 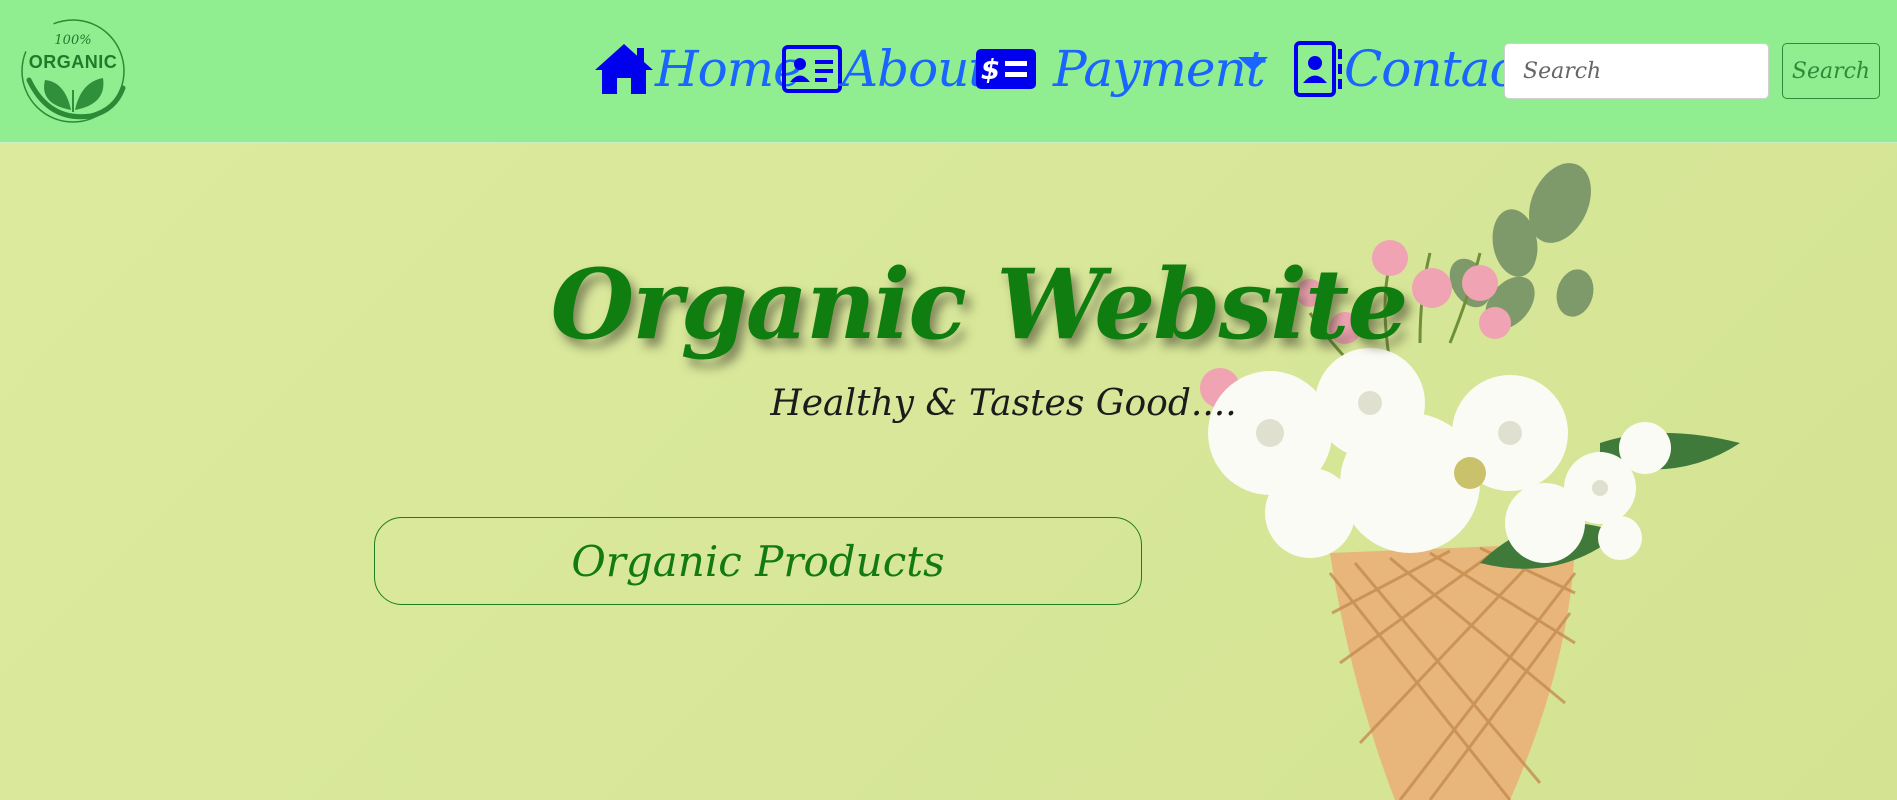 What do you see at coordinates (758, 561) in the screenshot?
I see `organic-products-button: Organic Products` at bounding box center [758, 561].